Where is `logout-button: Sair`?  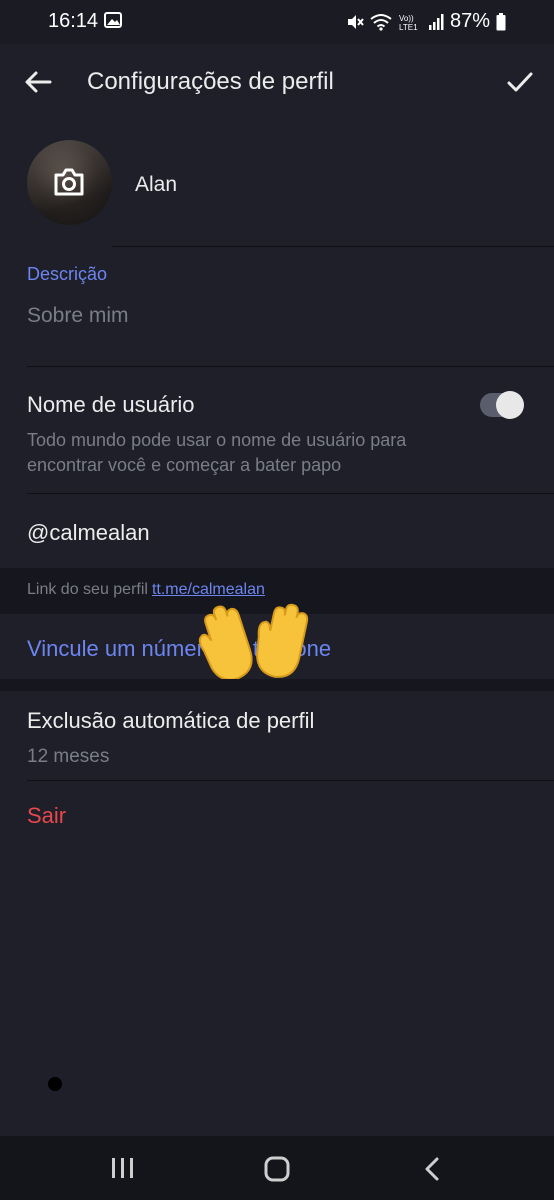
logout-button: Sair is located at coordinates (46, 816).